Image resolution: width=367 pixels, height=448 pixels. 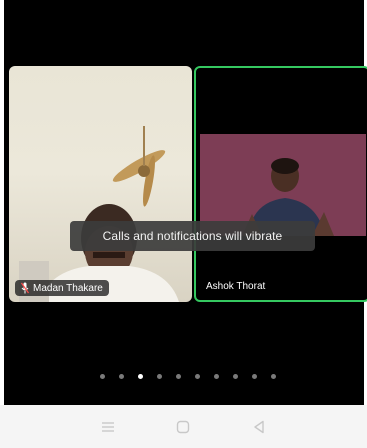 I want to click on participant-name: Ashok Thorat, so click(x=236, y=286).